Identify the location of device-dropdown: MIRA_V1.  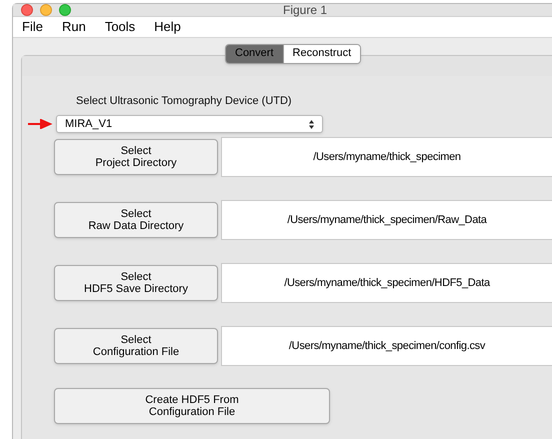
(189, 124).